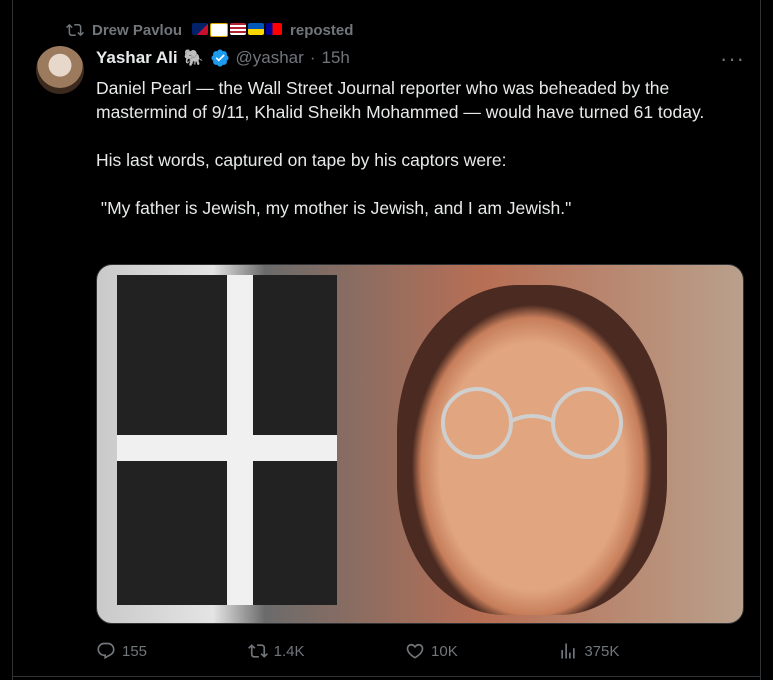  What do you see at coordinates (270, 58) in the screenshot?
I see `author-handle: @yashar` at bounding box center [270, 58].